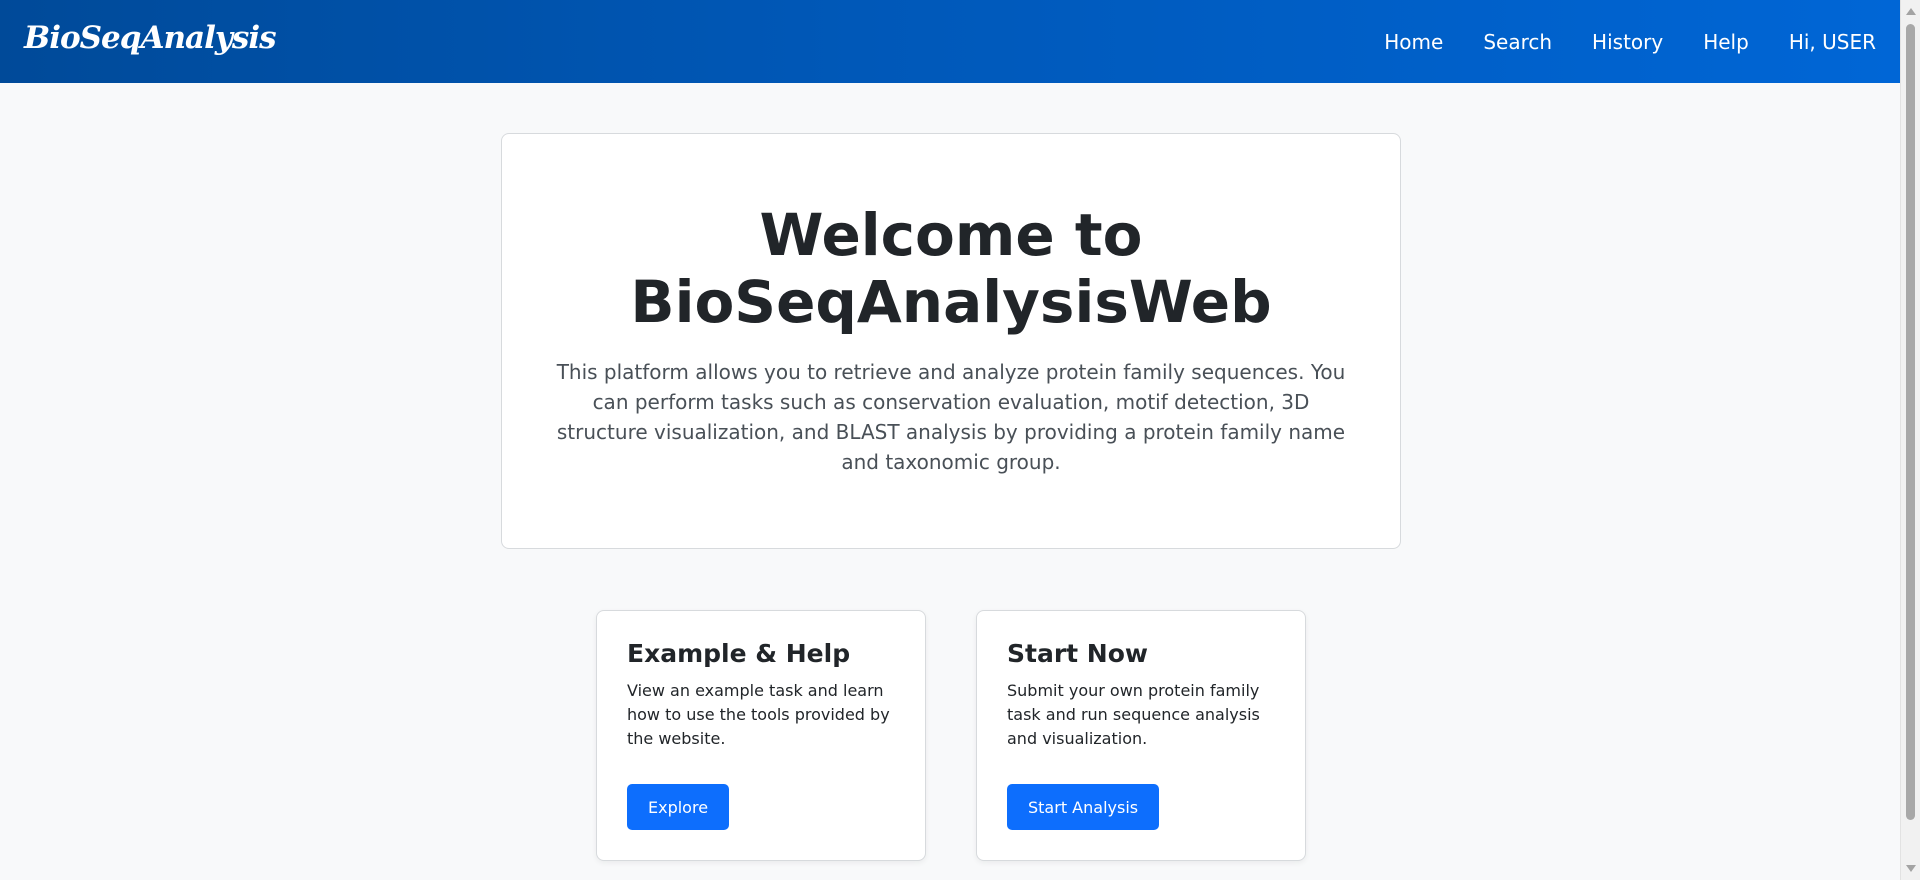  What do you see at coordinates (1832, 42) in the screenshot?
I see `user-menu-link: Hi, USER` at bounding box center [1832, 42].